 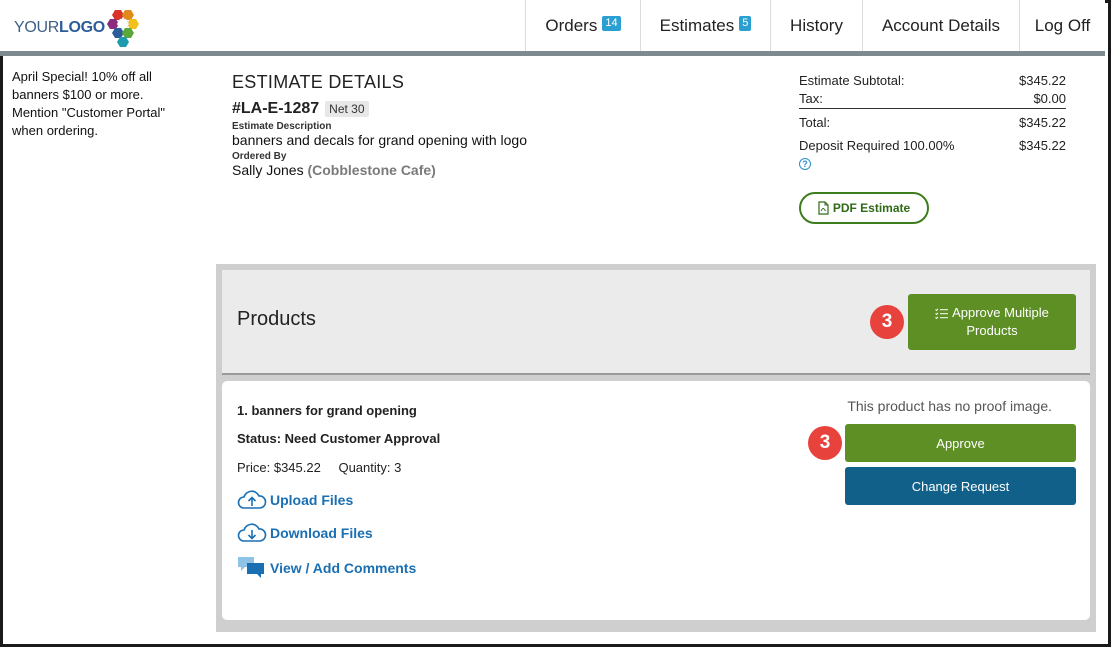 I want to click on product-price: Price: $345.22, so click(x=279, y=467).